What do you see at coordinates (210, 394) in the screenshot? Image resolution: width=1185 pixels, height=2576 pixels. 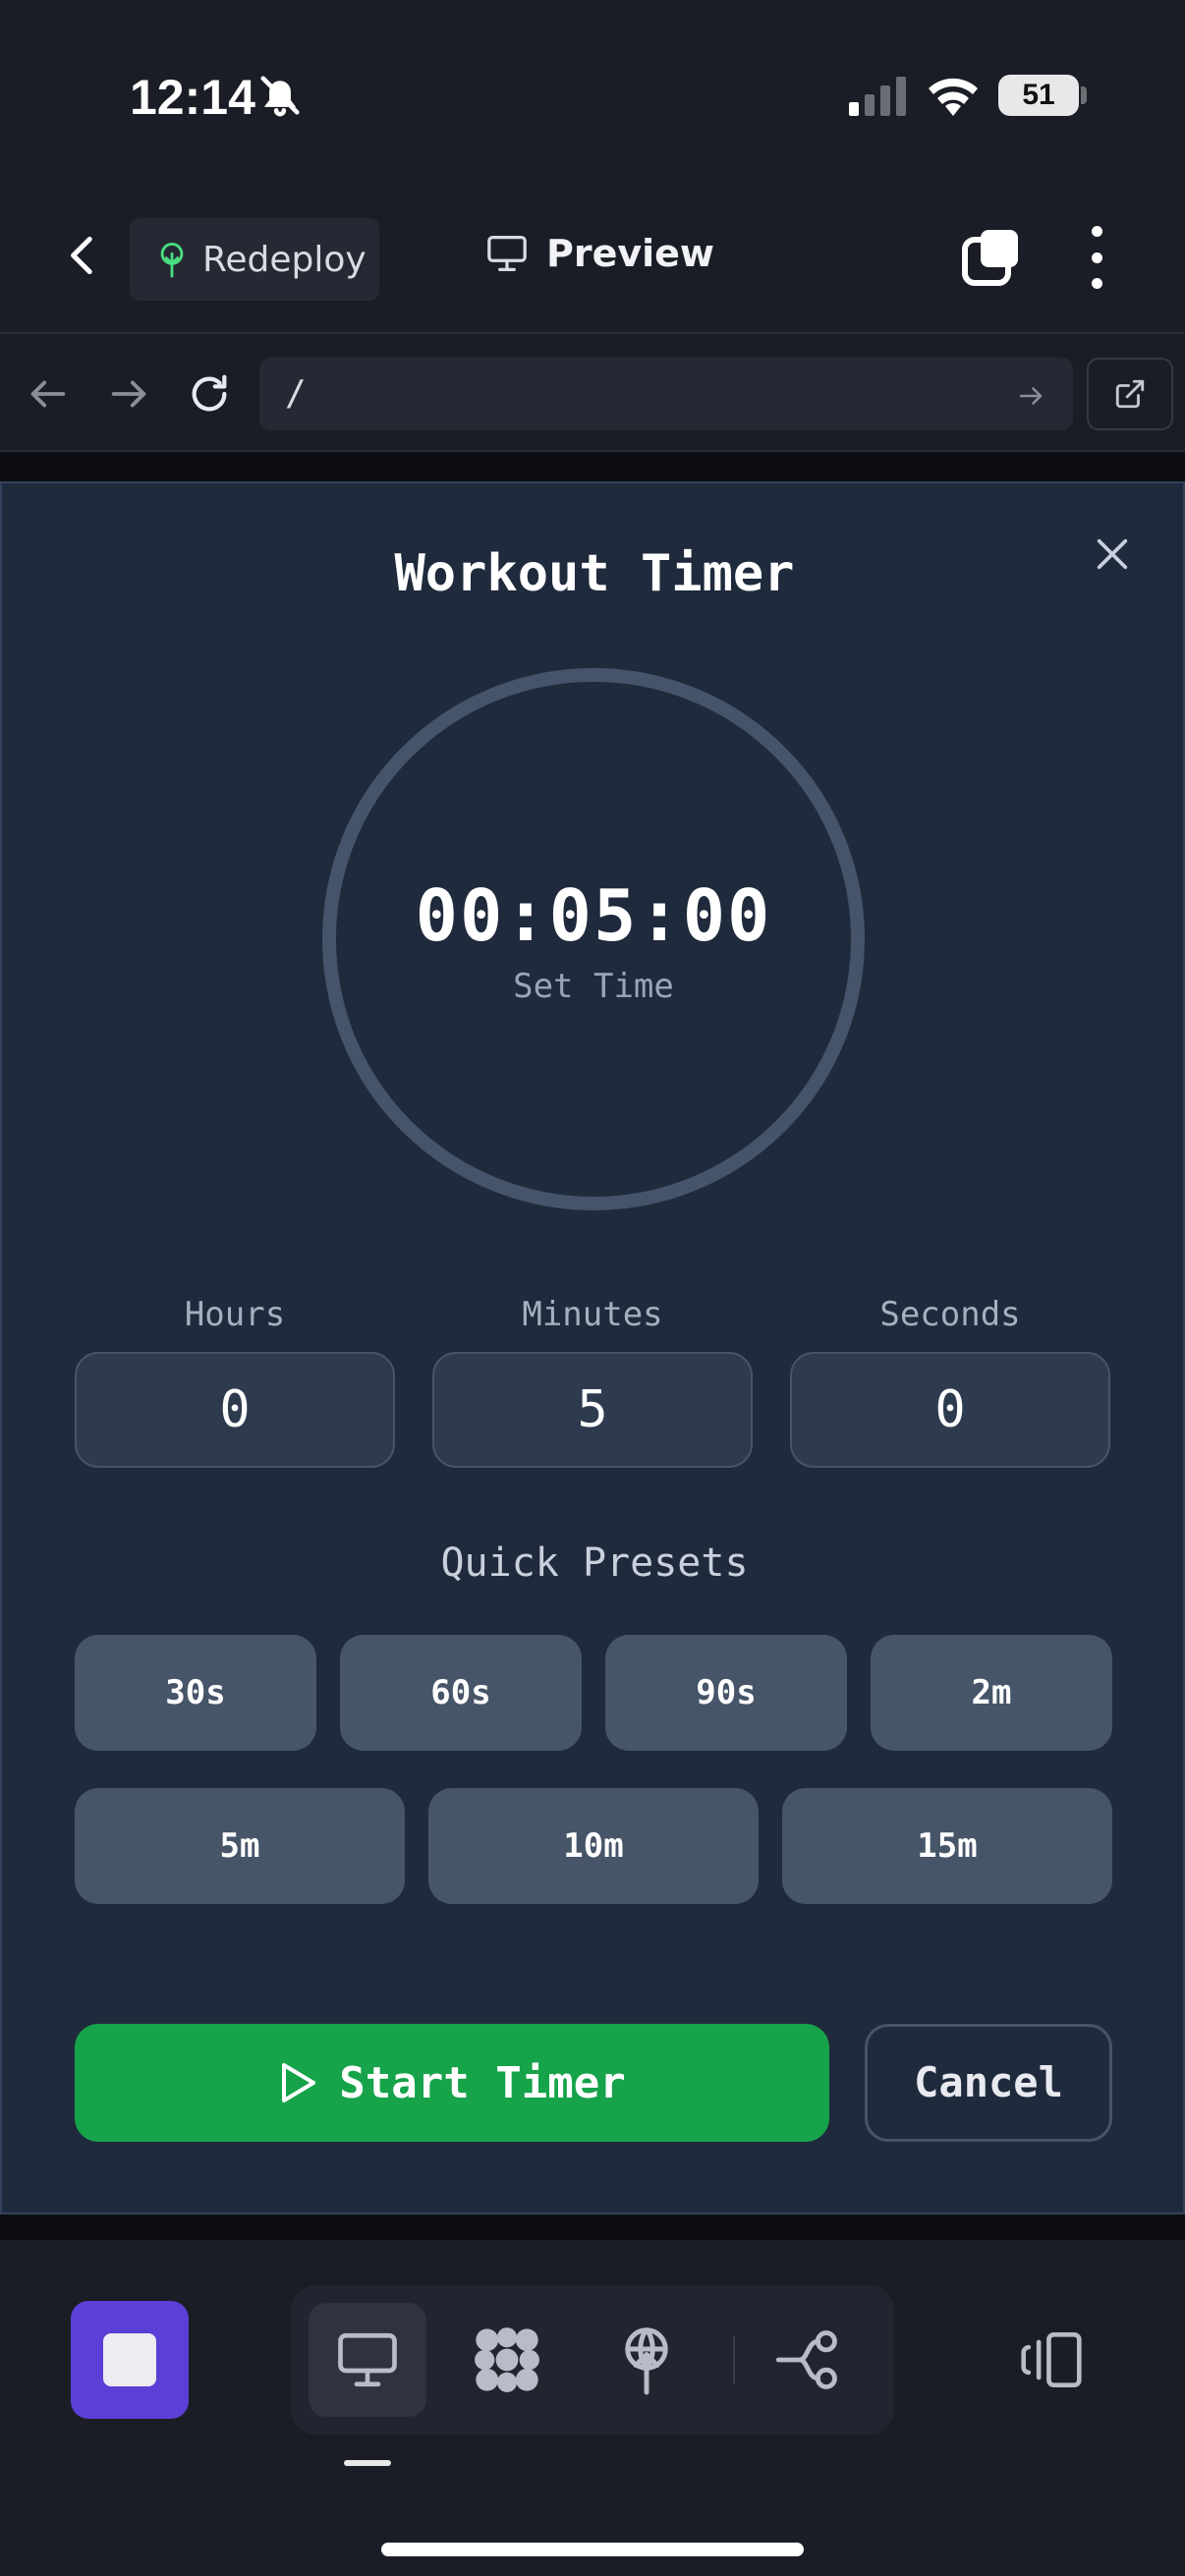 I see `refresh-icon` at bounding box center [210, 394].